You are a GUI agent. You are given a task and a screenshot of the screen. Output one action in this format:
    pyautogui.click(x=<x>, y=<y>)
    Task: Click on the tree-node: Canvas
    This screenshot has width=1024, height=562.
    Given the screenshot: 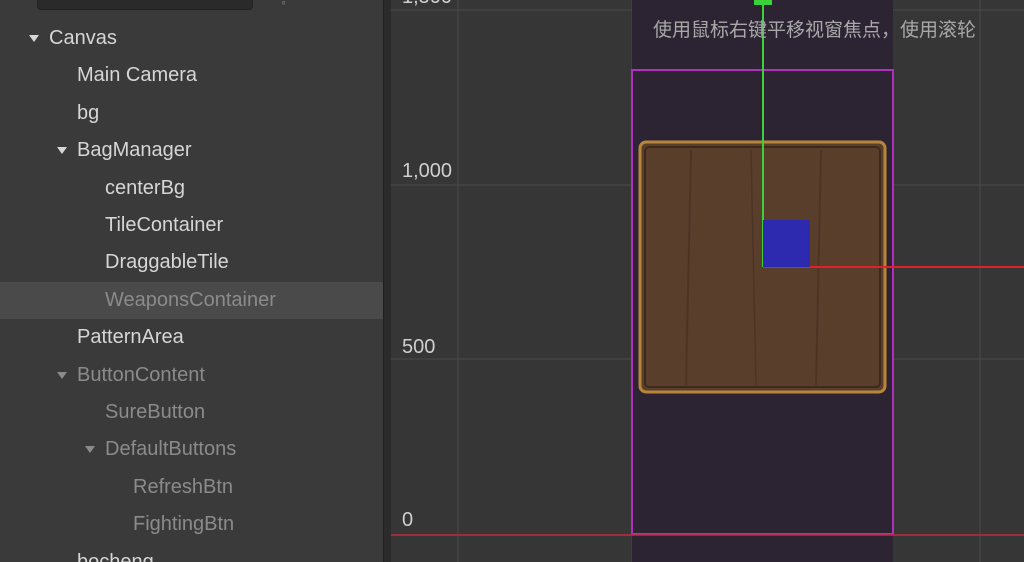 What is the action you would take?
    pyautogui.click(x=191, y=38)
    